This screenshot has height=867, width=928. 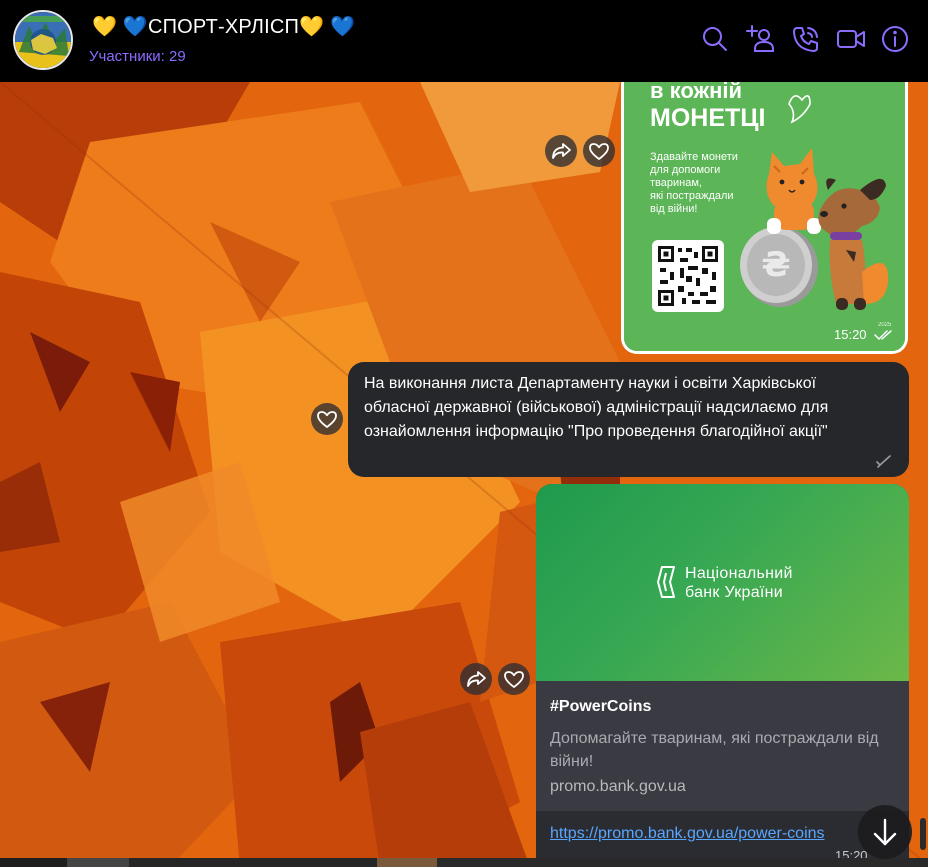 I want to click on chat-title: 💛 💙СПОРТ-ХРЛІСП💛 💙, so click(x=223, y=26).